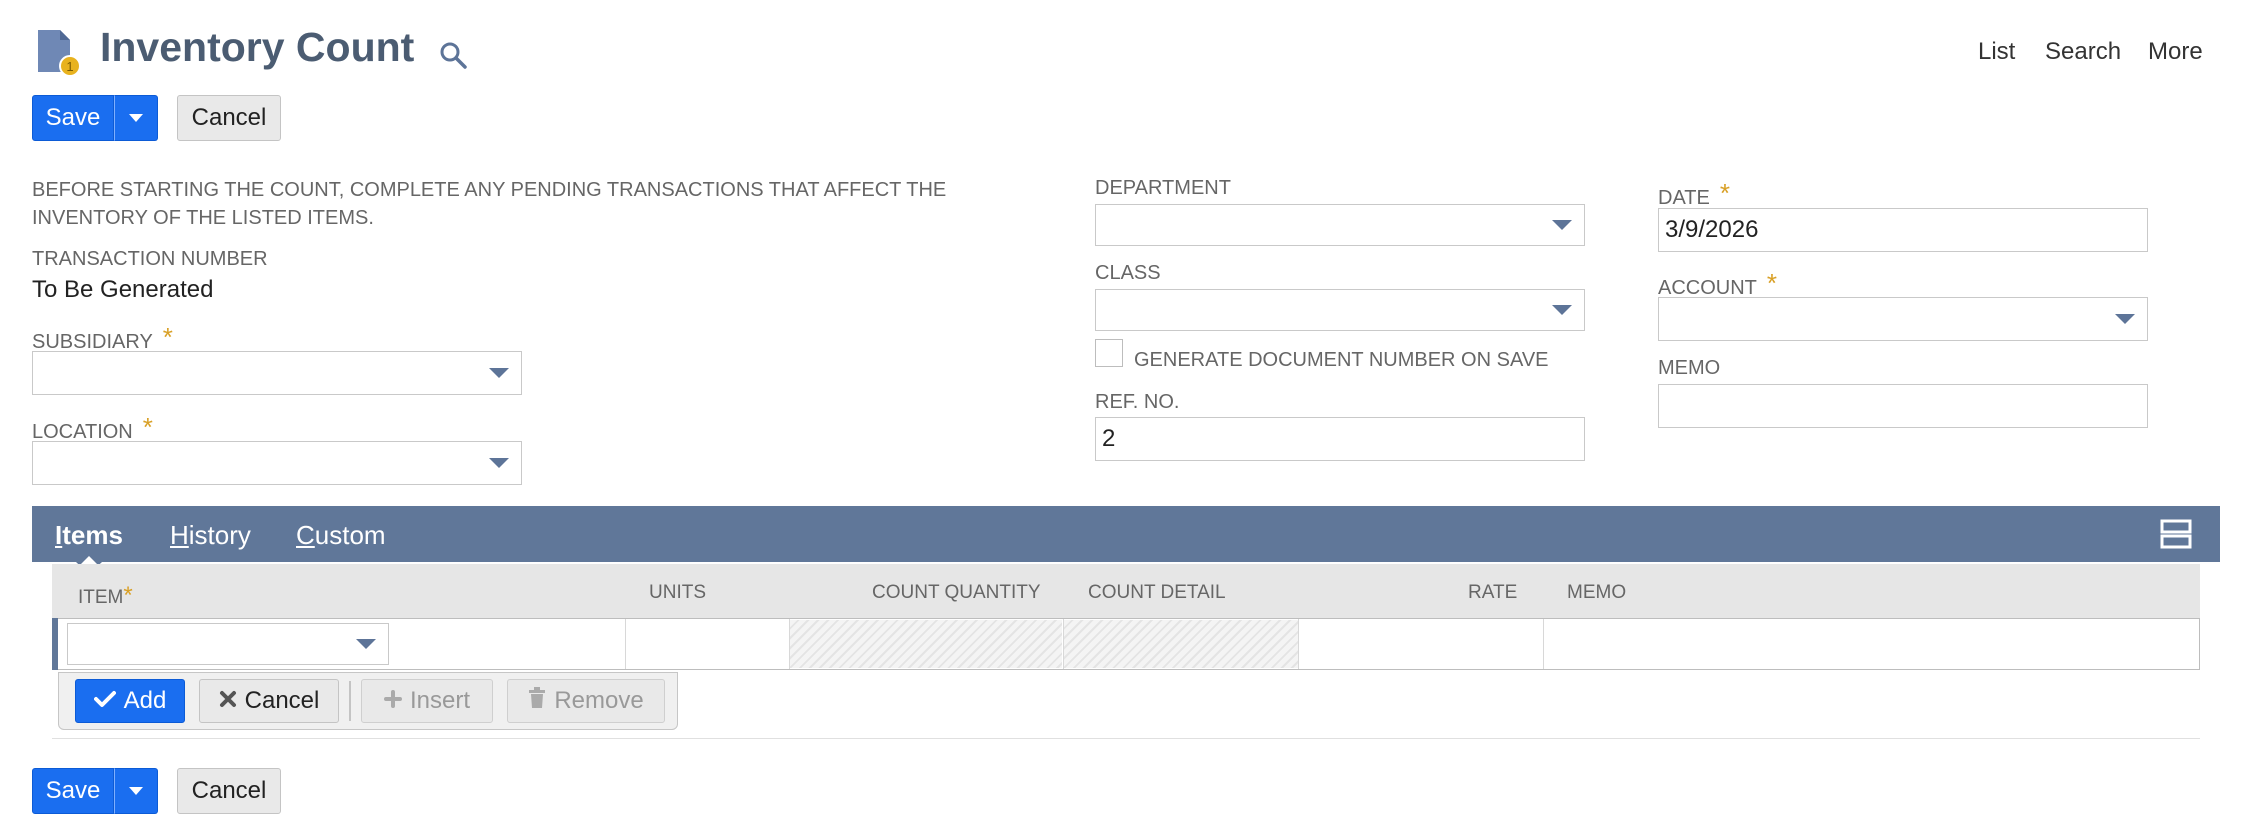 This screenshot has height=840, width=2245. Describe the element at coordinates (269, 701) in the screenshot. I see `cancel-row-button: Cancel` at that location.